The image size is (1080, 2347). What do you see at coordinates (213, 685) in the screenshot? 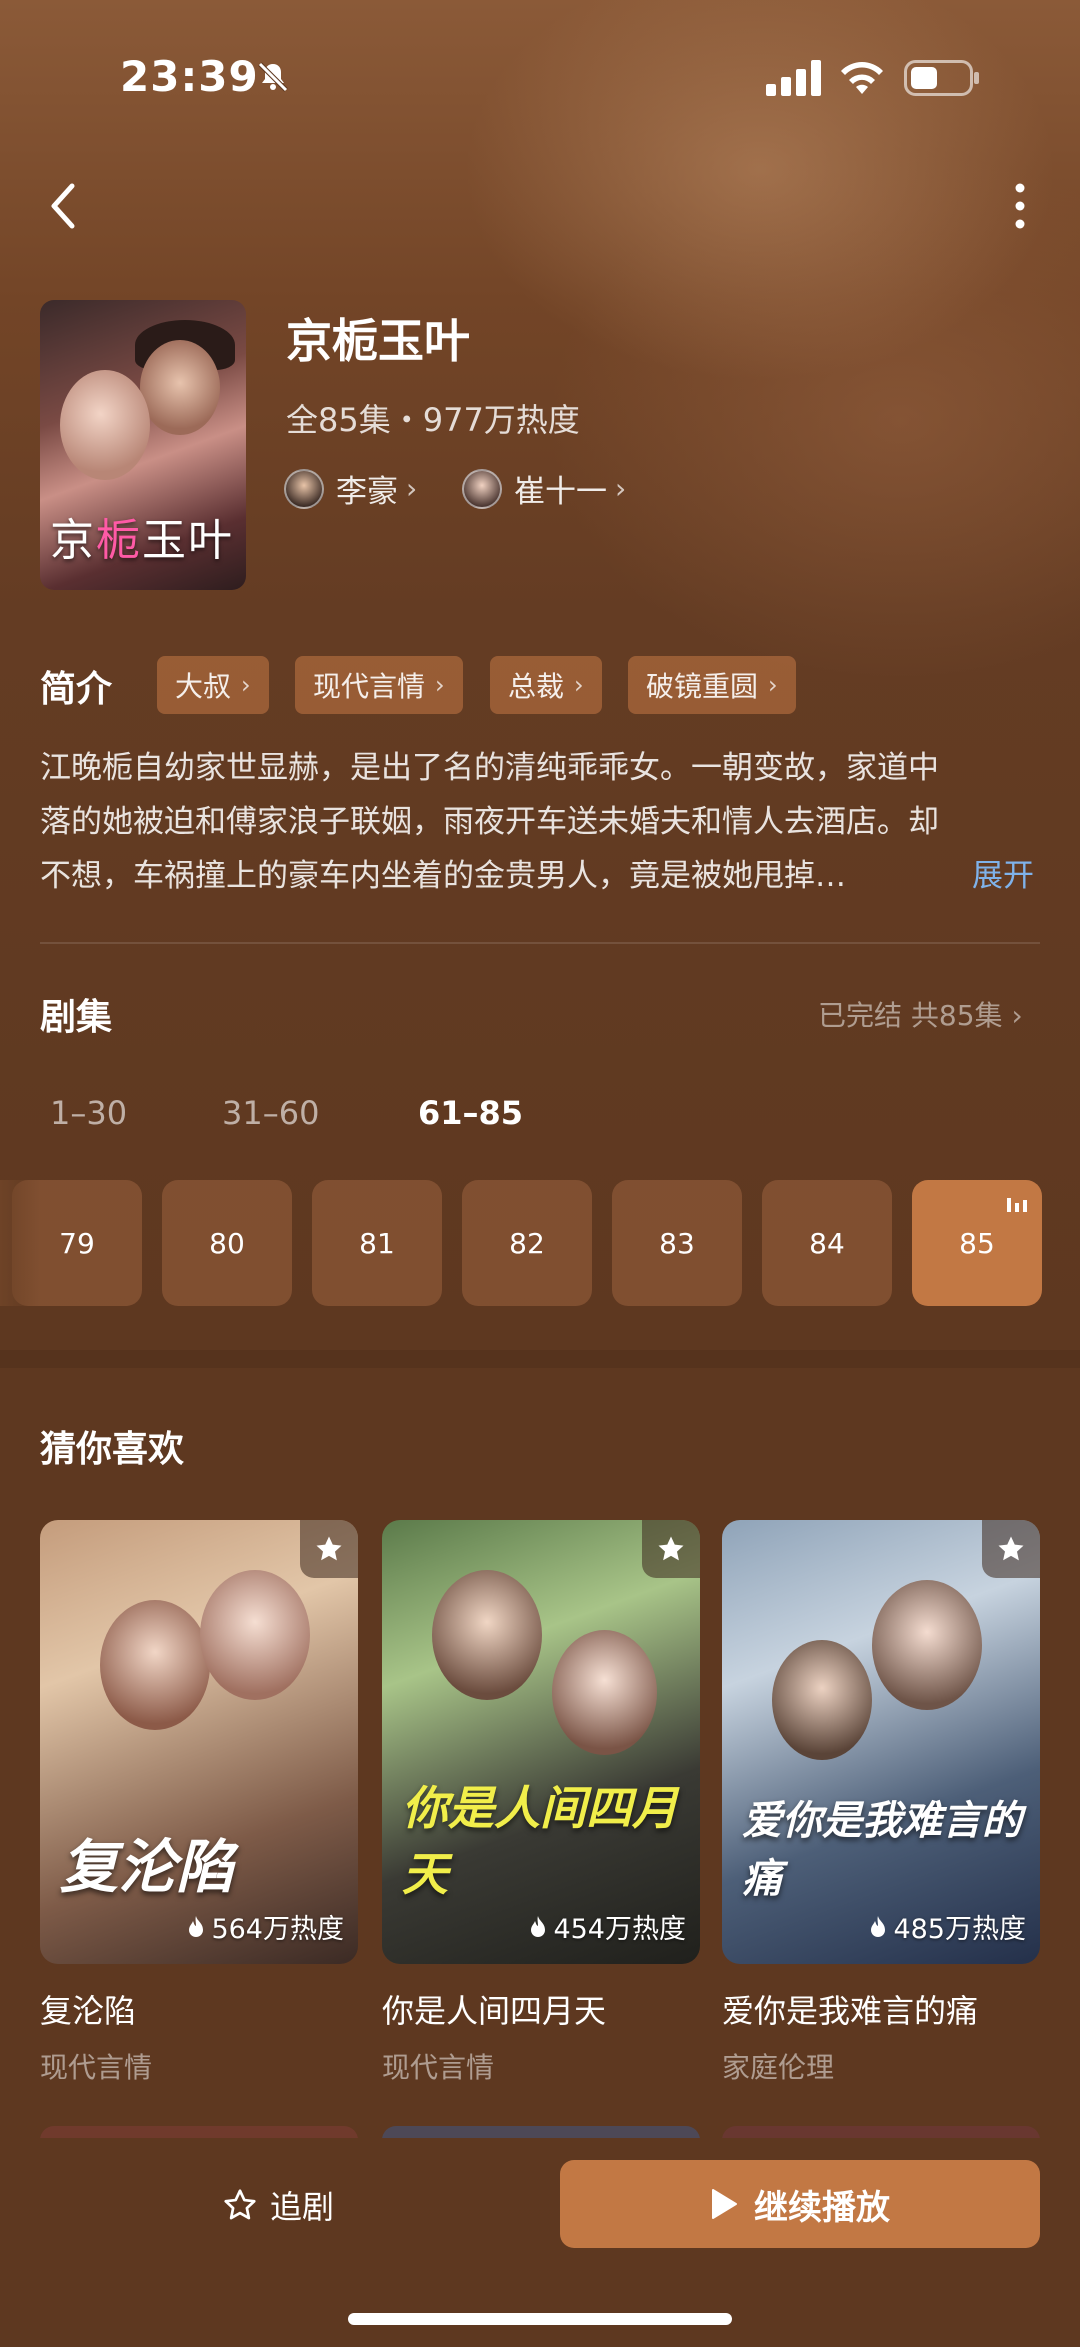
I see `tag-1: 大叔 ›` at bounding box center [213, 685].